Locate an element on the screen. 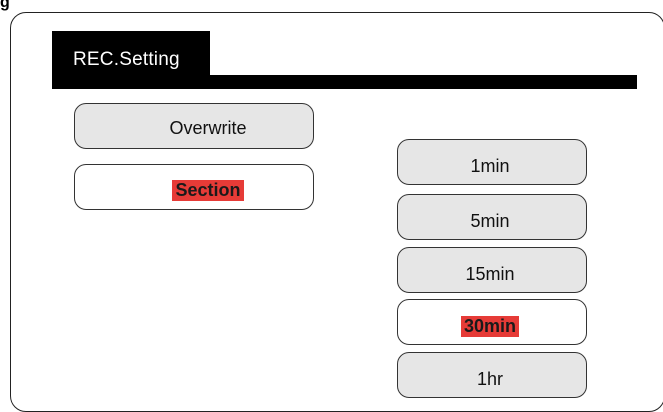 The height and width of the screenshot is (412, 663). duration-15min-button: 15min is located at coordinates (492, 270).